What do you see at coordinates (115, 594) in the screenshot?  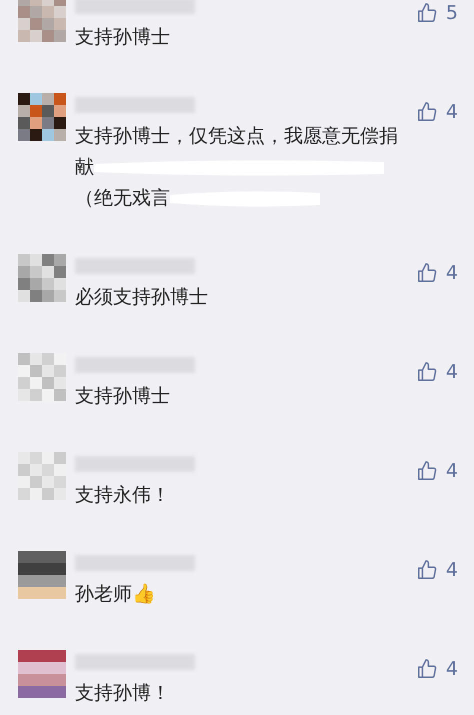 I see `comment-text: 孙老师👍` at bounding box center [115, 594].